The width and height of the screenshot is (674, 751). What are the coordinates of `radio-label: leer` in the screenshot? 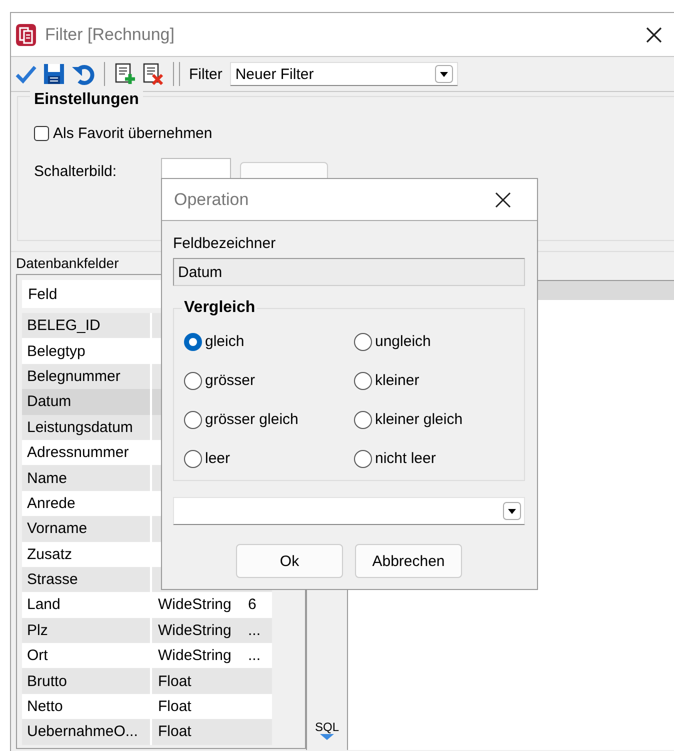 It's located at (217, 458).